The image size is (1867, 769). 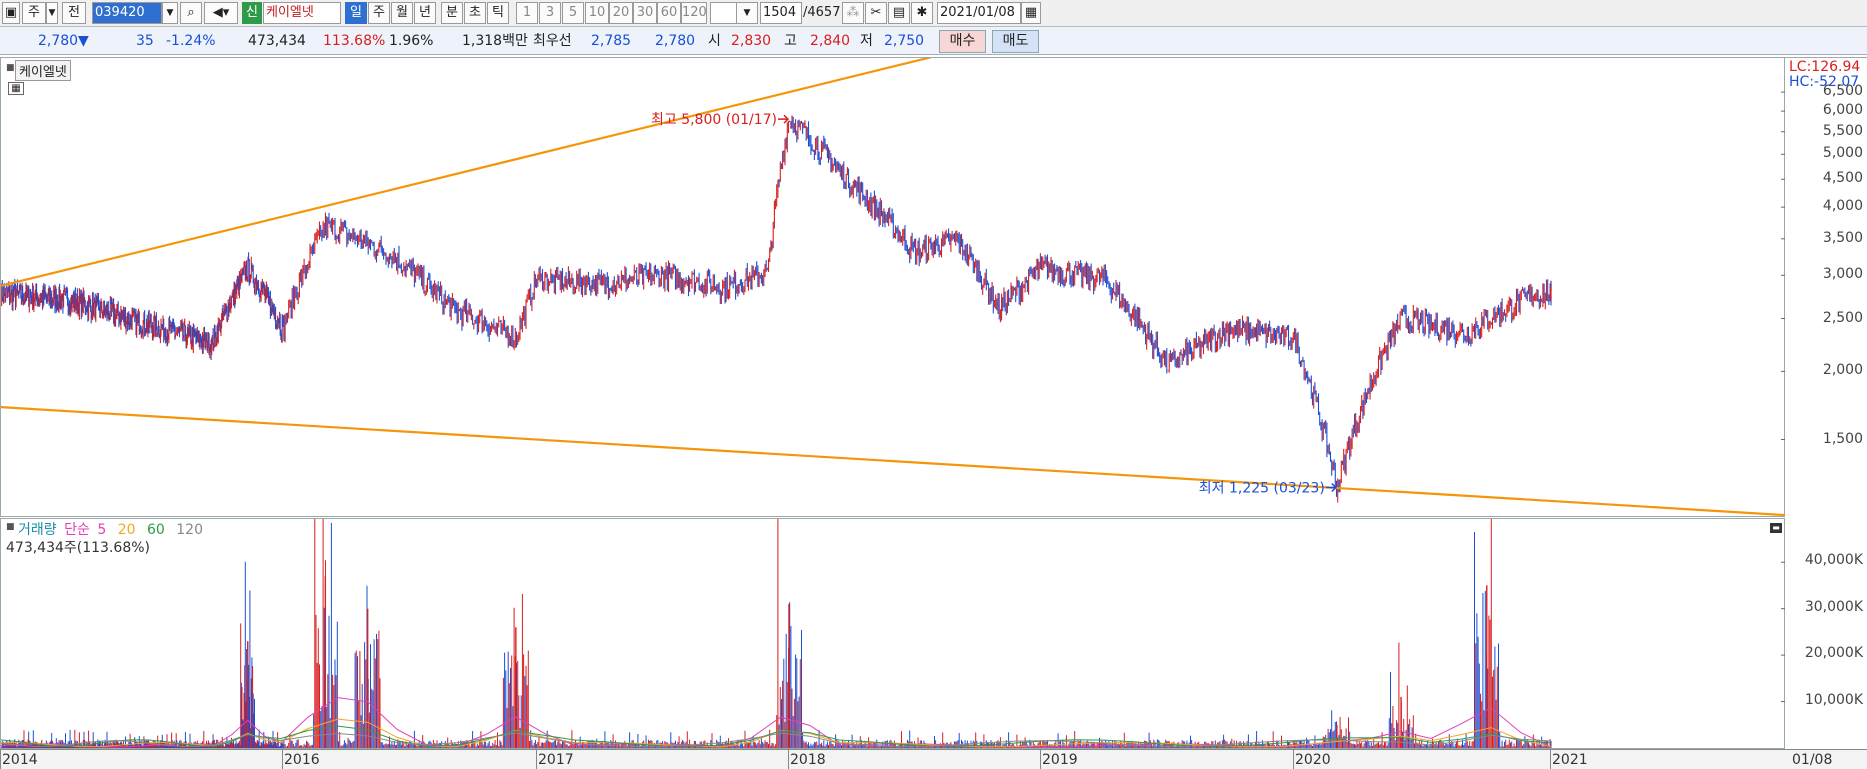 I want to click on volume-tick-label: 20,000K, so click(x=1833, y=653).